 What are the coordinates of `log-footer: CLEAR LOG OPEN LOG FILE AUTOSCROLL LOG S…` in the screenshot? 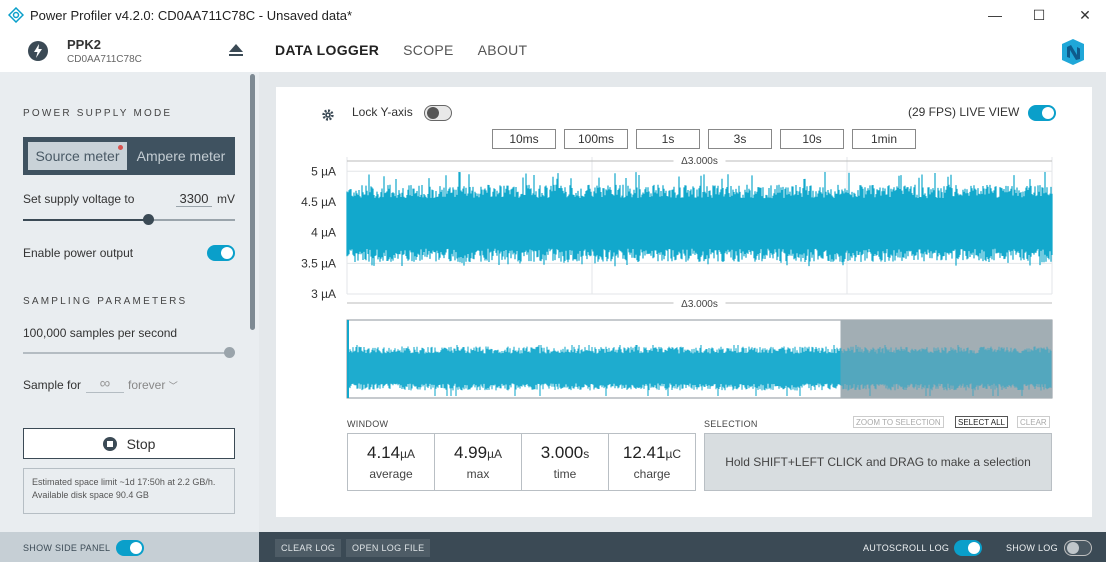 It's located at (682, 547).